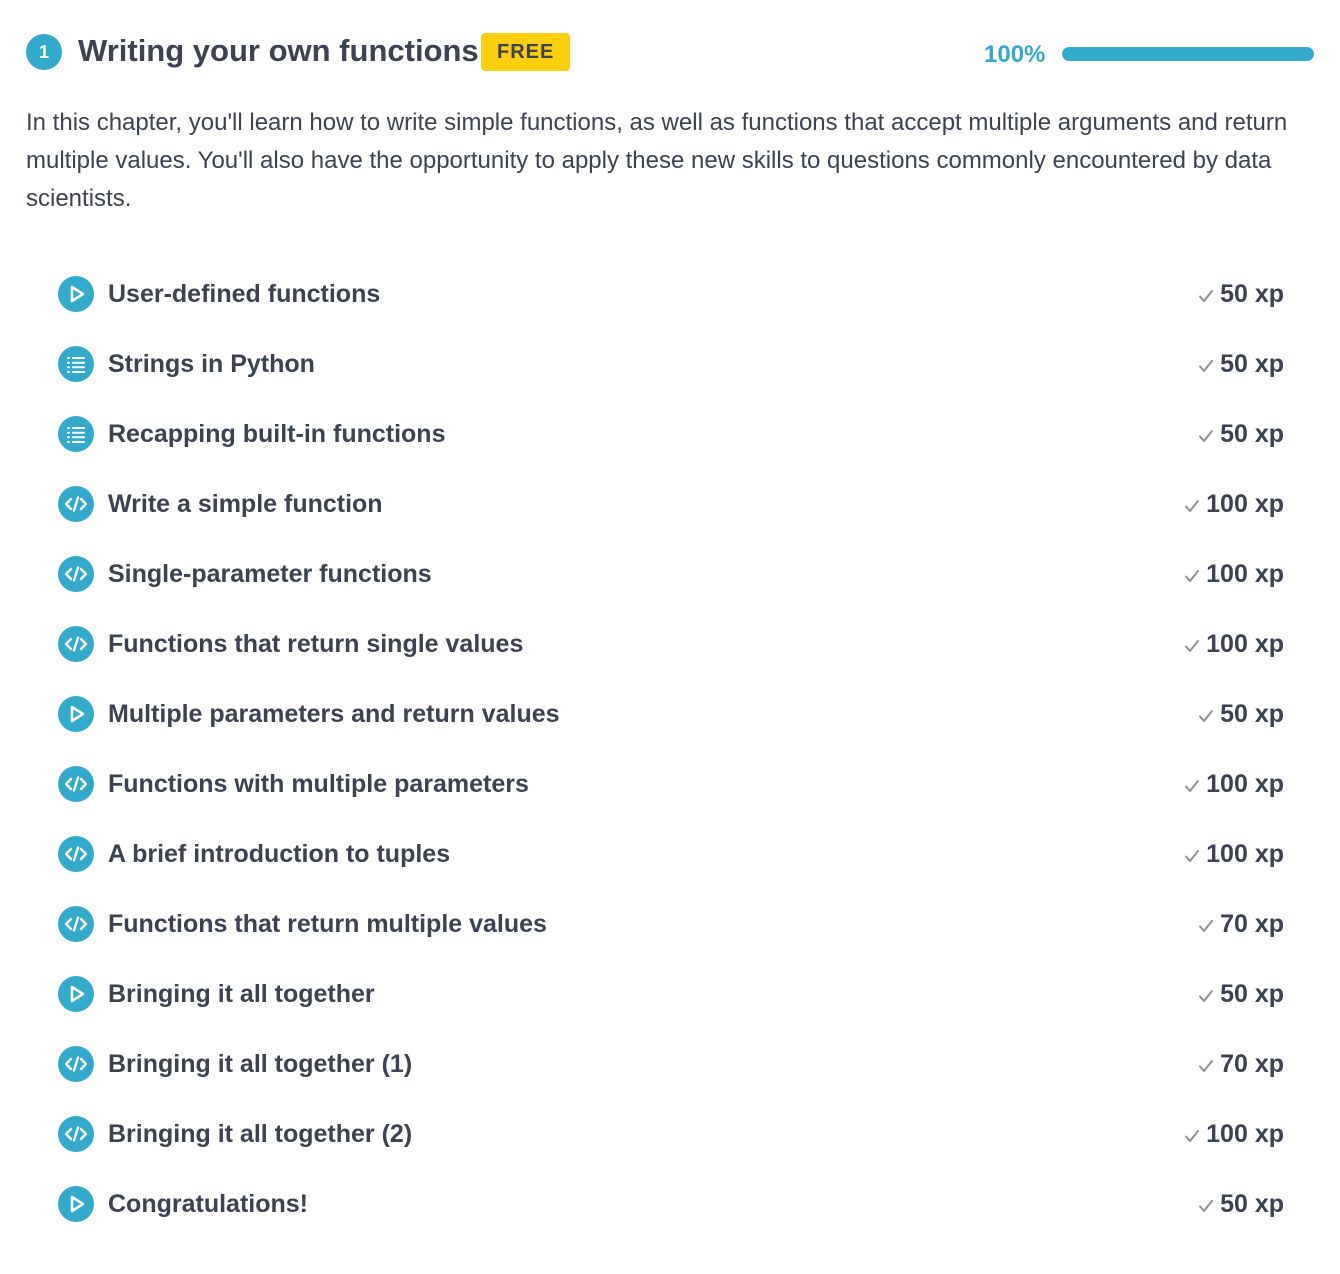 Image resolution: width=1340 pixels, height=1274 pixels. Describe the element at coordinates (244, 294) in the screenshot. I see `exercise-title: User-defined functions` at that location.